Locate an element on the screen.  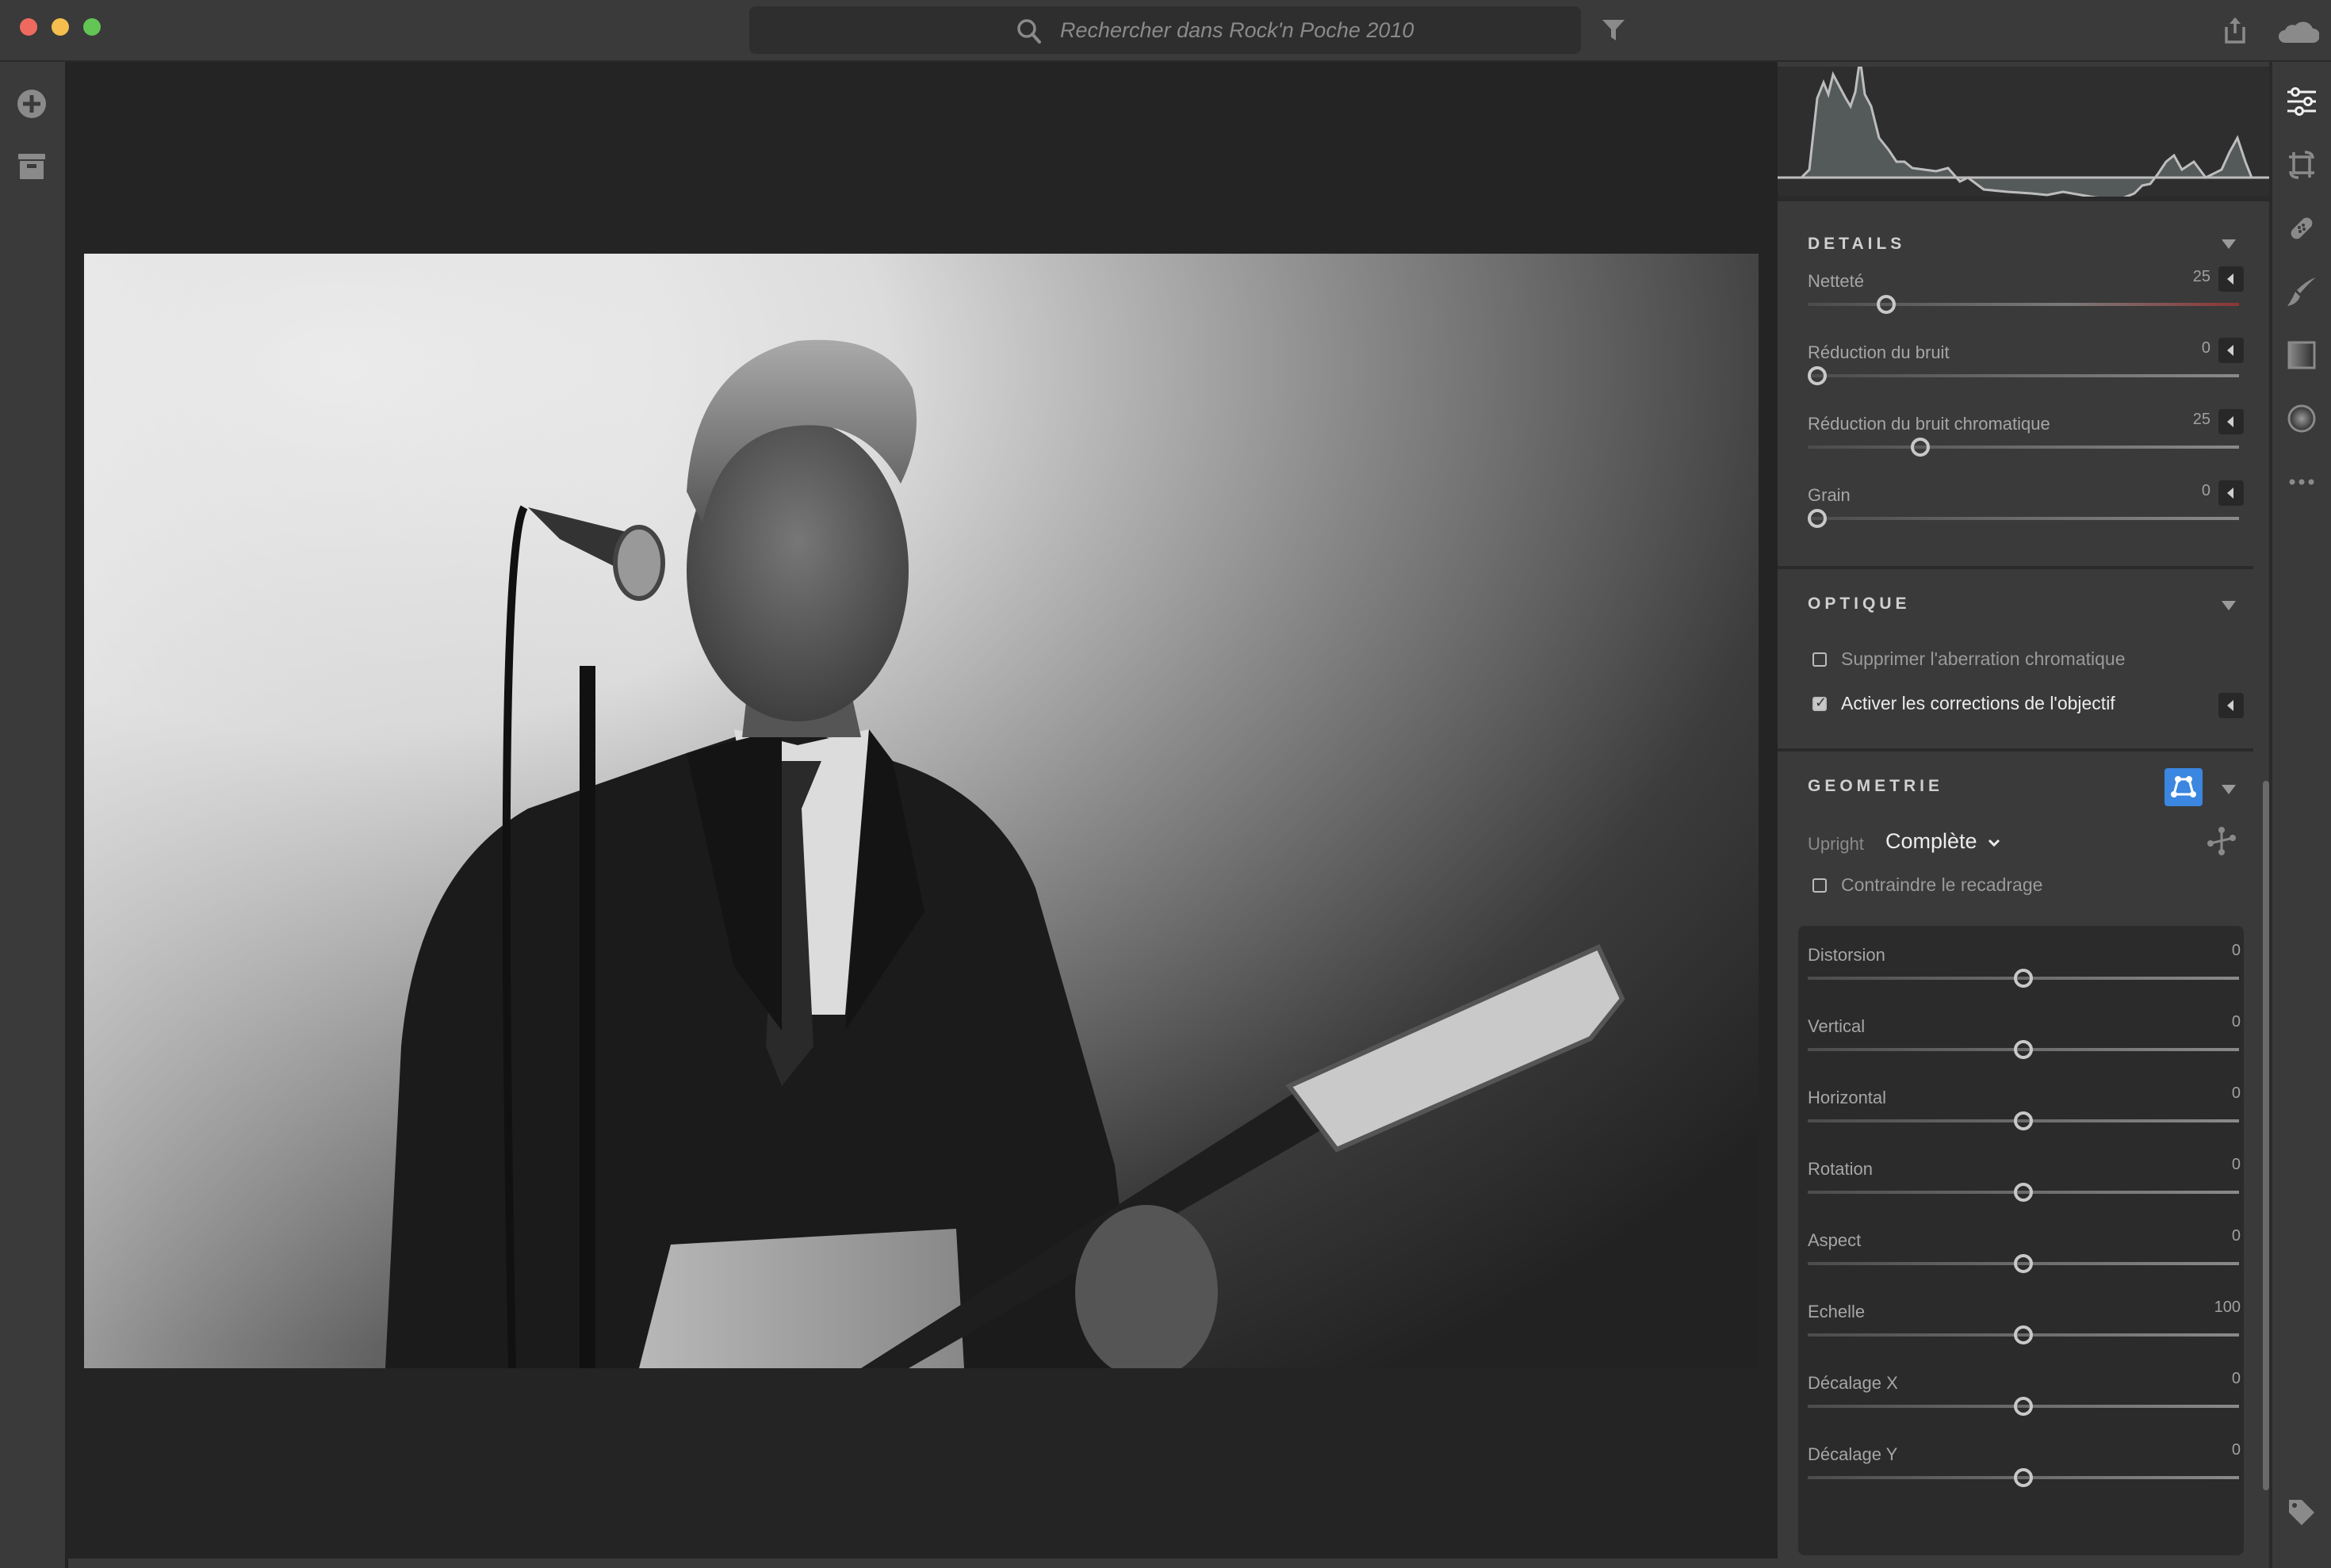
brush-icon is located at coordinates (2302, 292).